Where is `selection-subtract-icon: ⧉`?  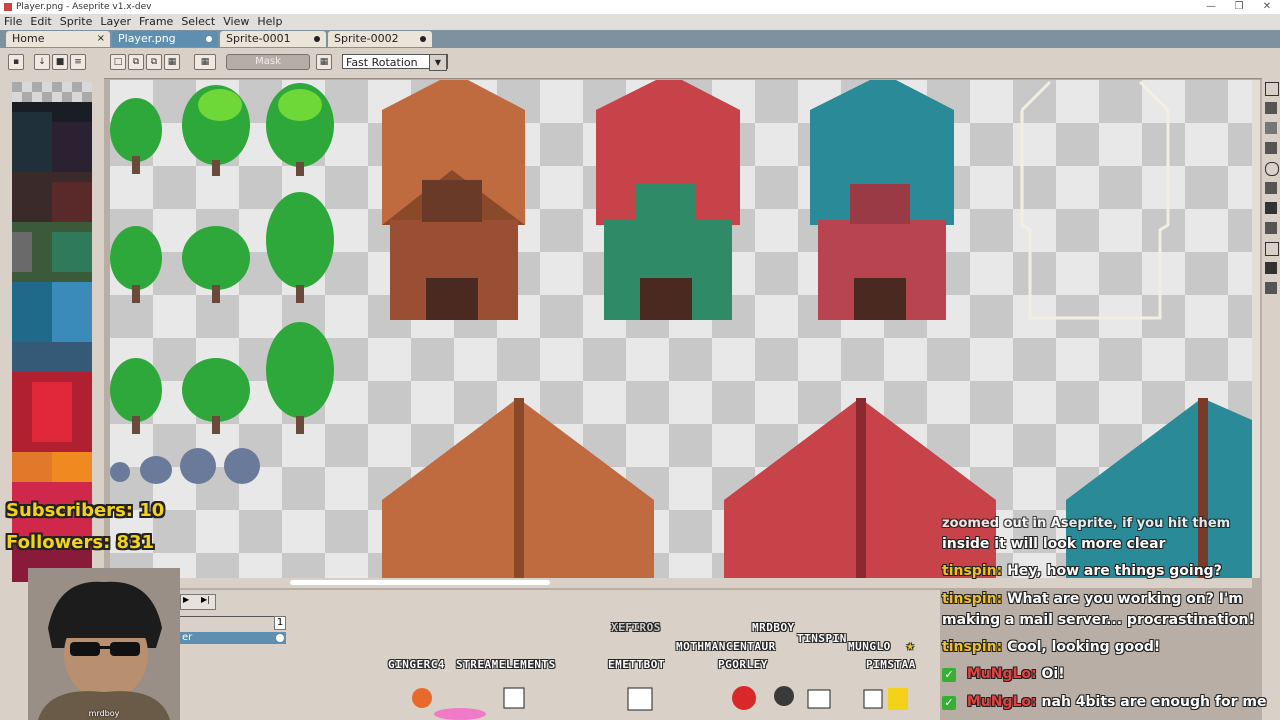
selection-subtract-icon: ⧉ is located at coordinates (154, 62).